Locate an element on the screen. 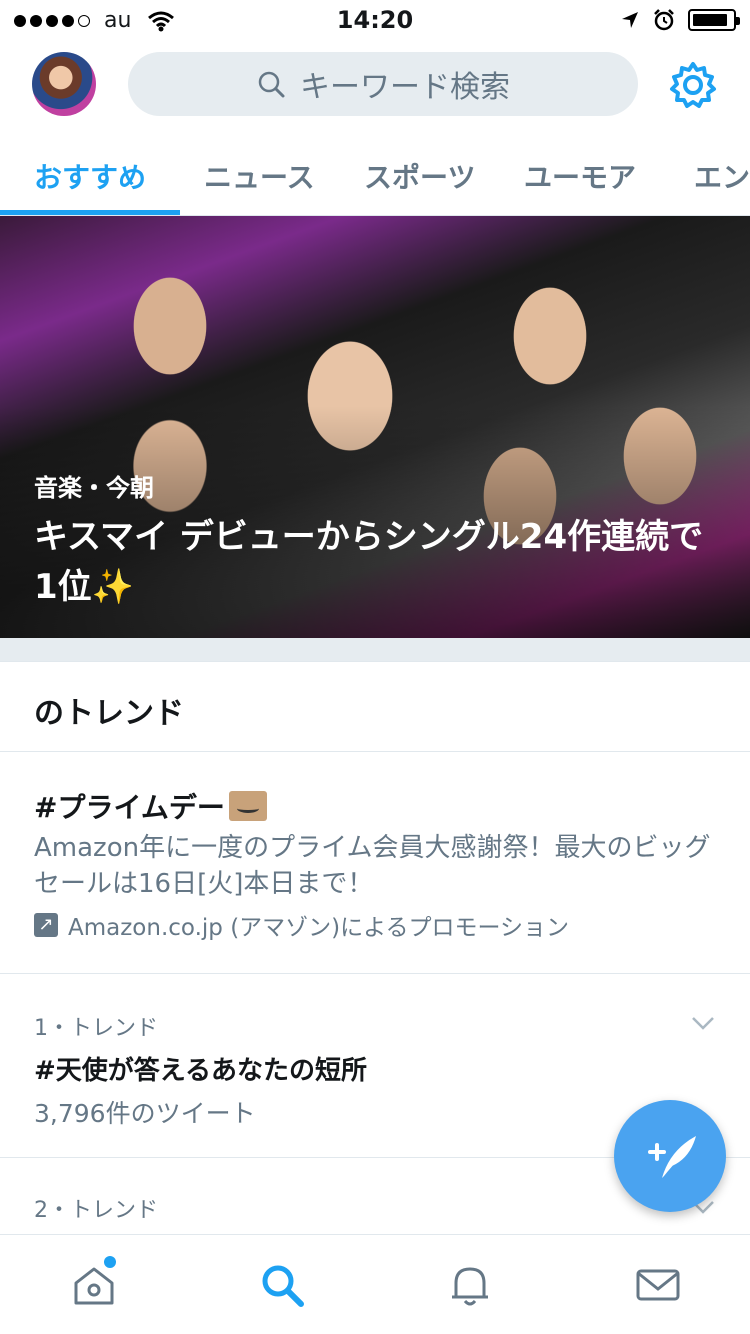  tab-entertainment: エン is located at coordinates (722, 176).